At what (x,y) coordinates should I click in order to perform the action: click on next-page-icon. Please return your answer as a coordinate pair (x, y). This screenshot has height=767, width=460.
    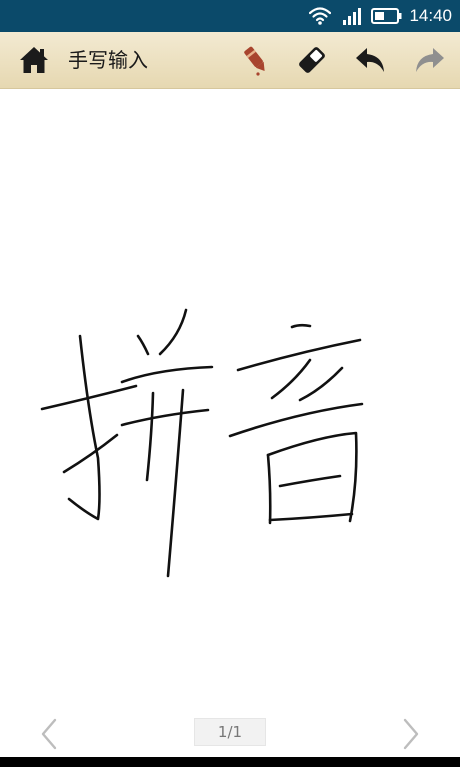
    Looking at the image, I should click on (411, 734).